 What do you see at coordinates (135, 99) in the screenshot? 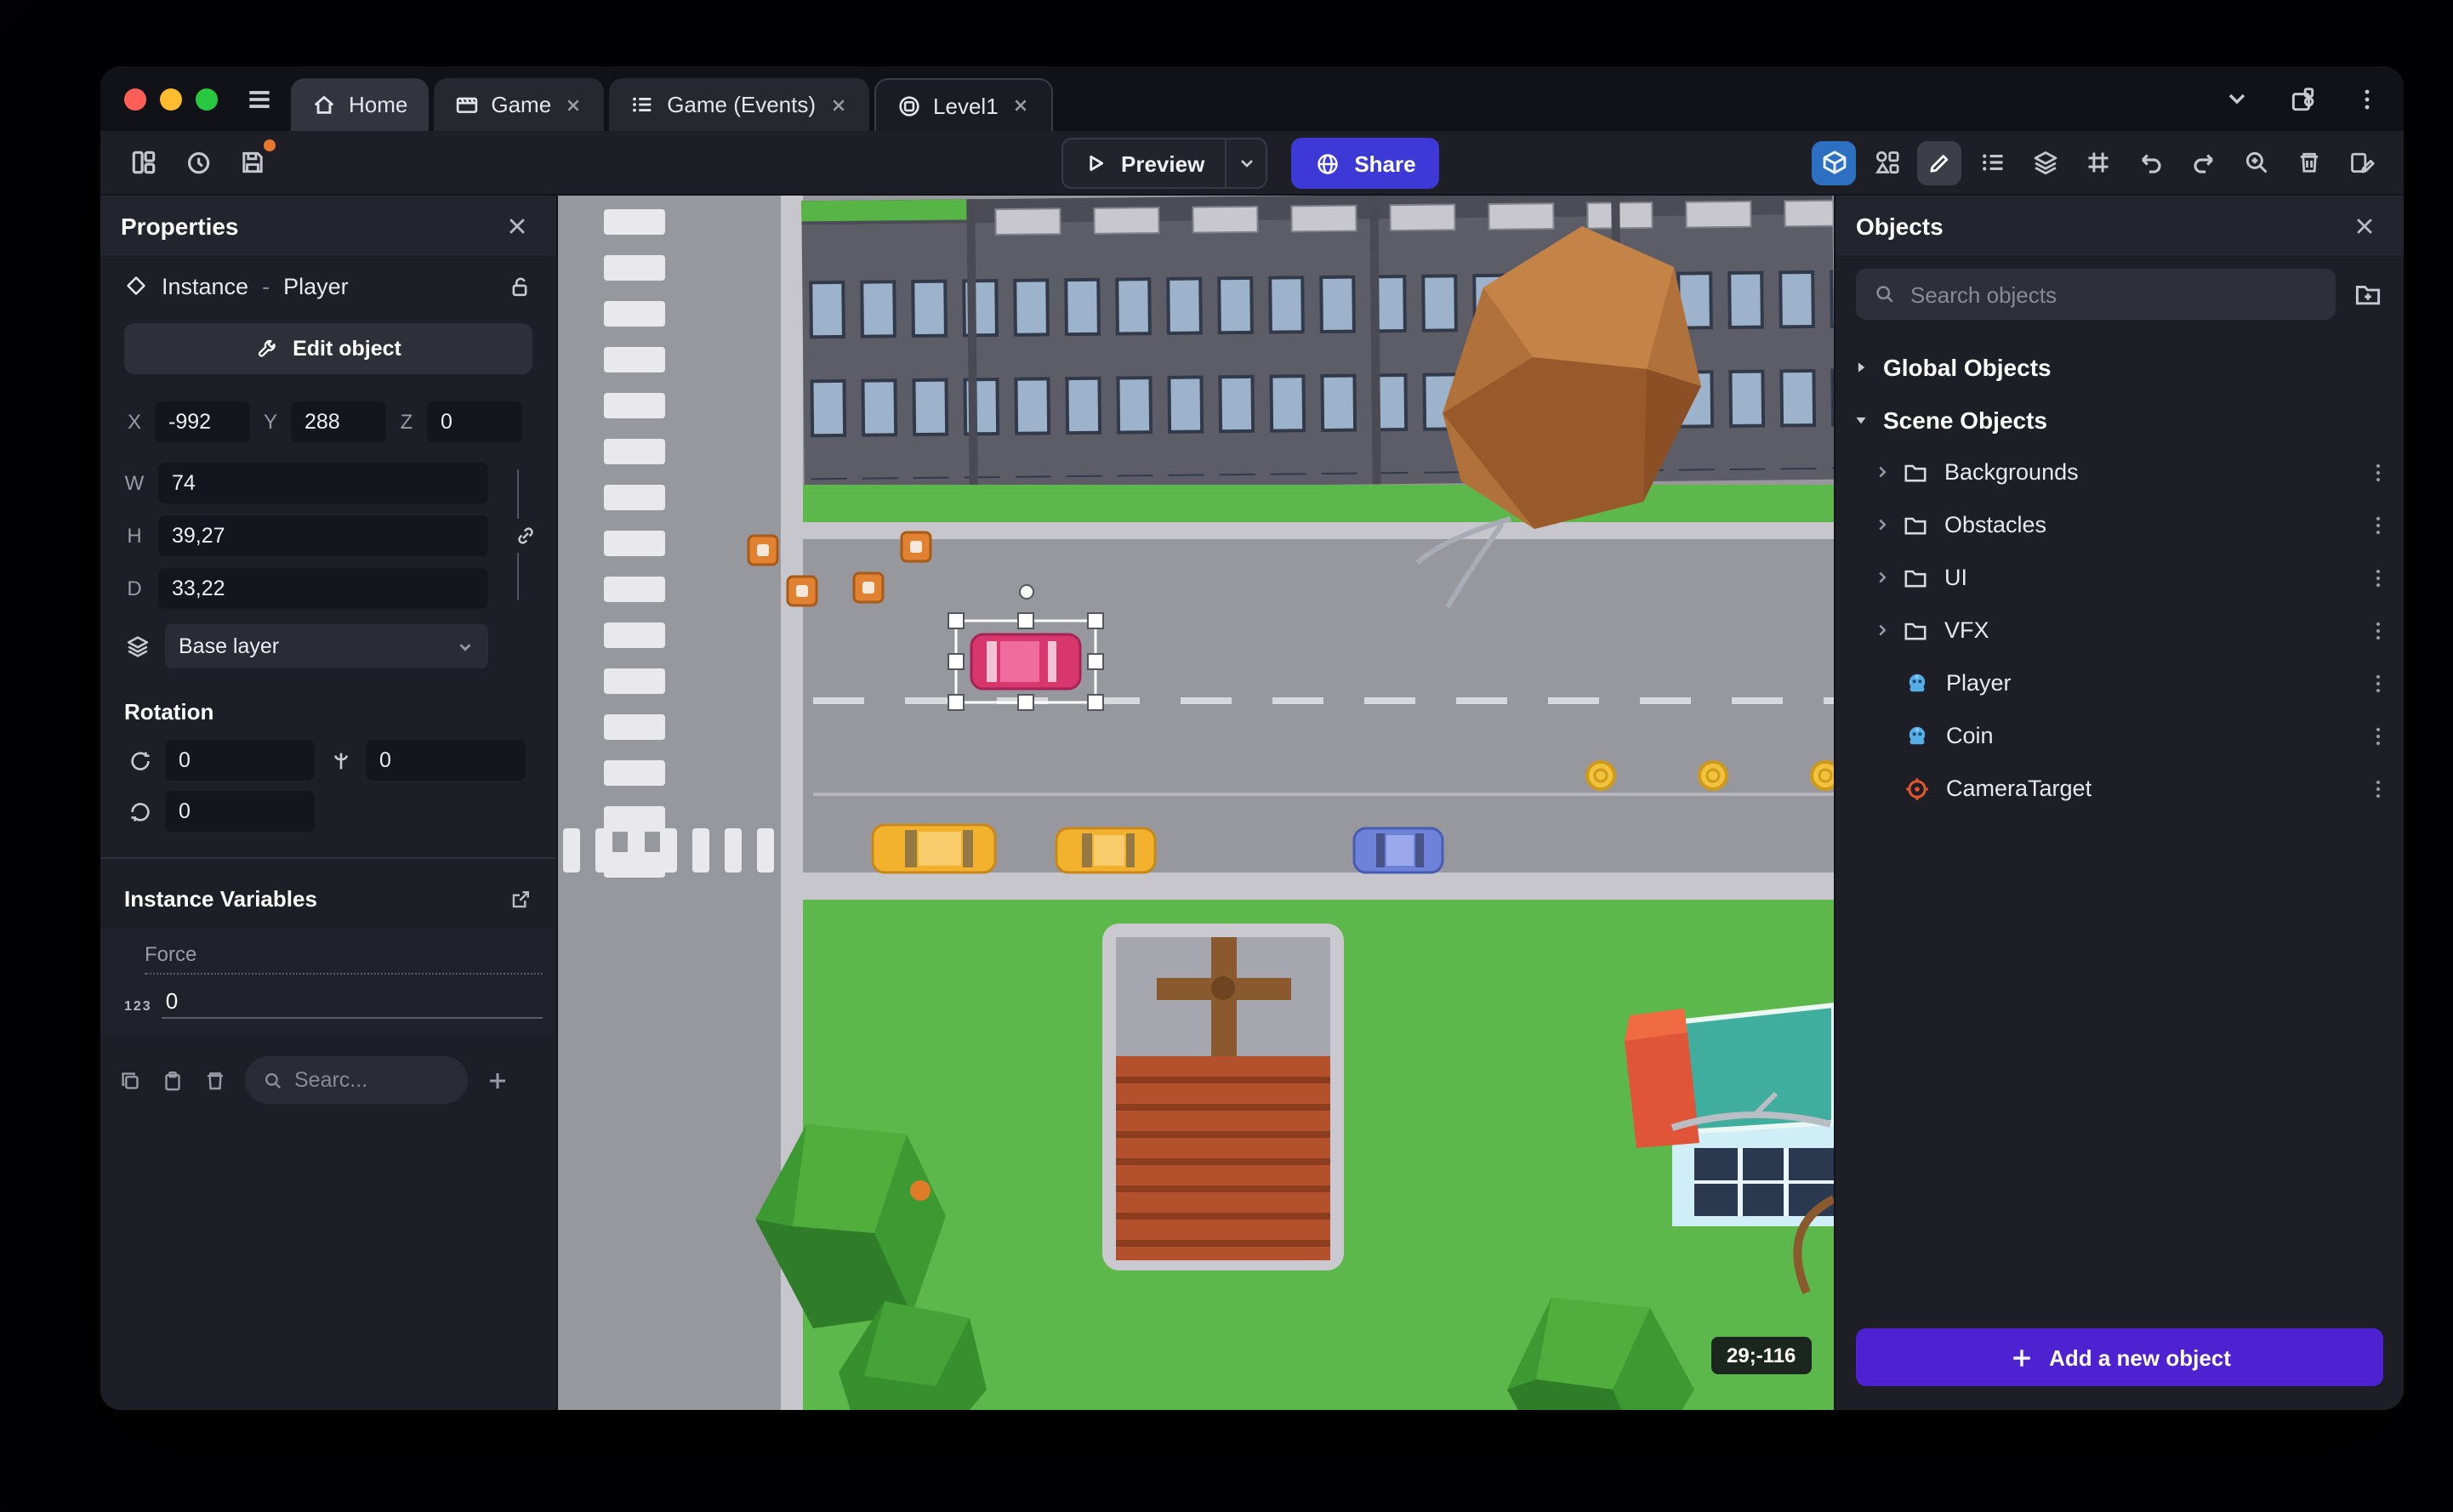
I see `close-window-button` at bounding box center [135, 99].